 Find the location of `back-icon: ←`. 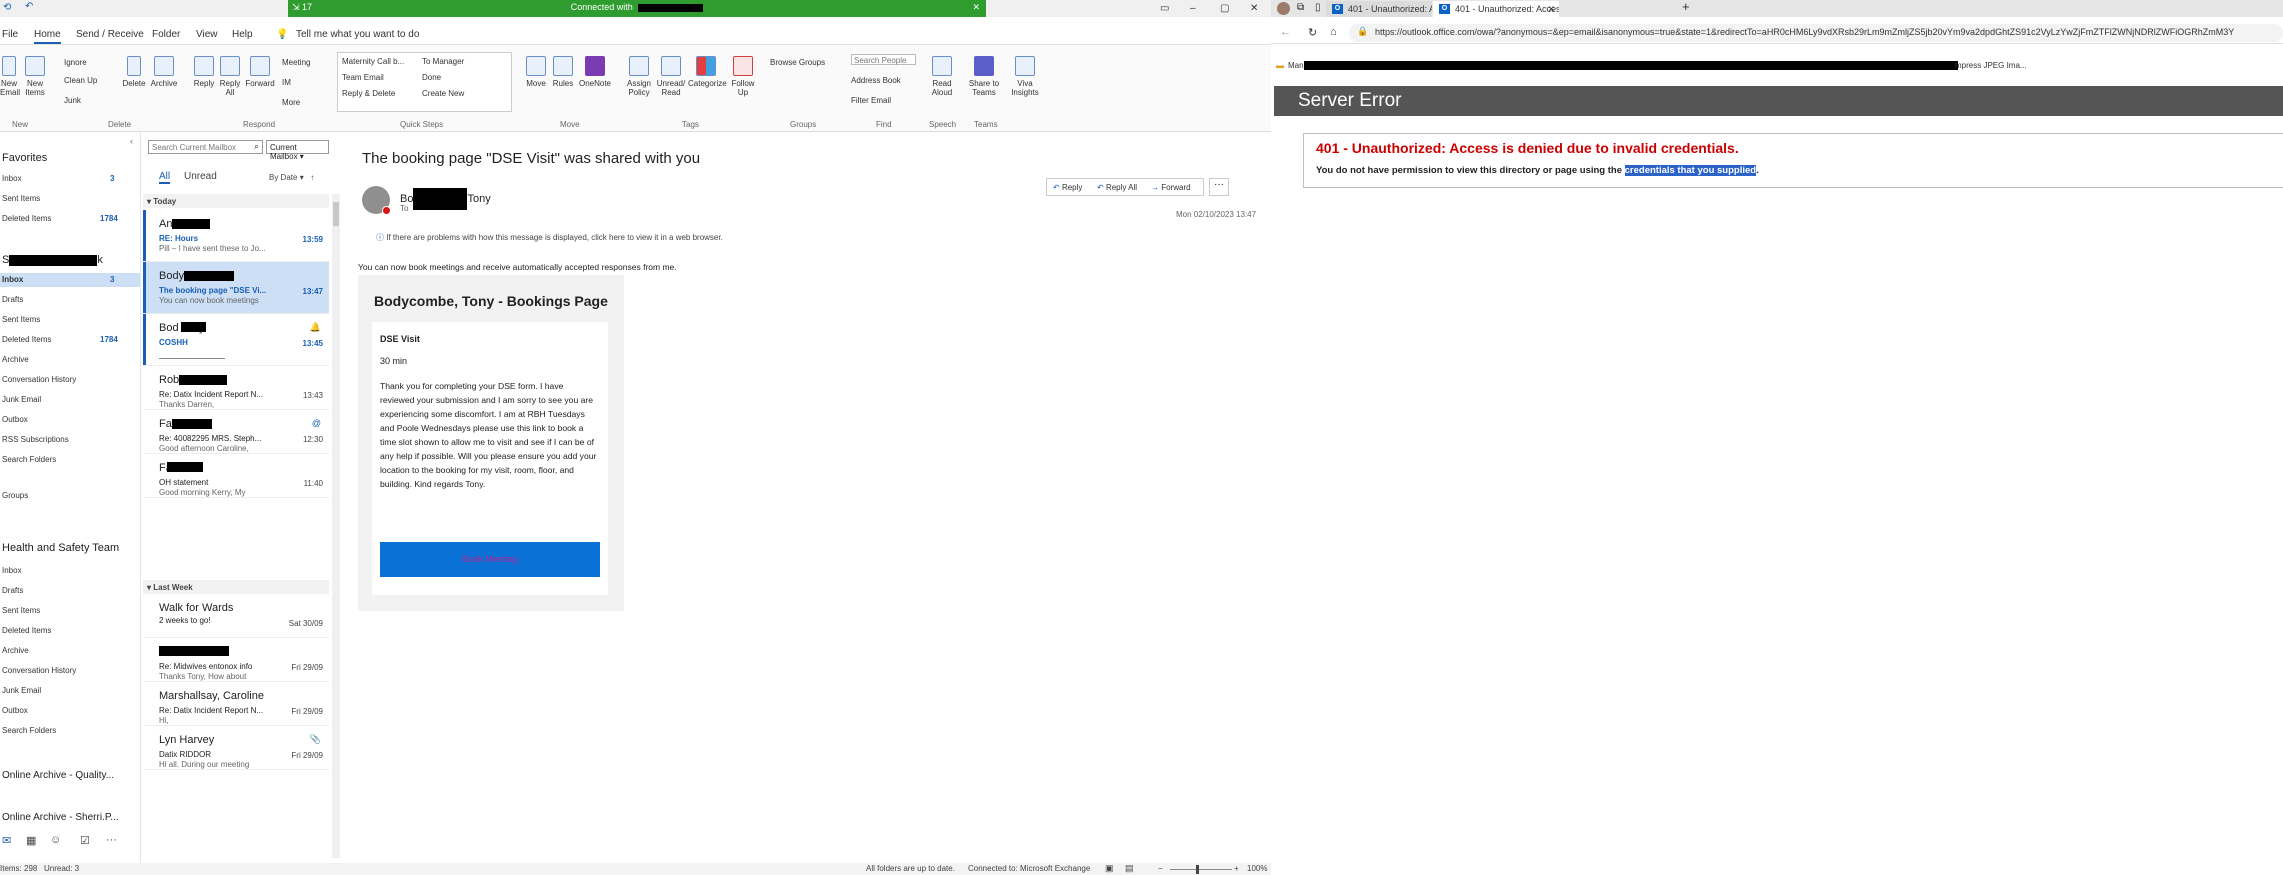

back-icon: ← is located at coordinates (1285, 32).